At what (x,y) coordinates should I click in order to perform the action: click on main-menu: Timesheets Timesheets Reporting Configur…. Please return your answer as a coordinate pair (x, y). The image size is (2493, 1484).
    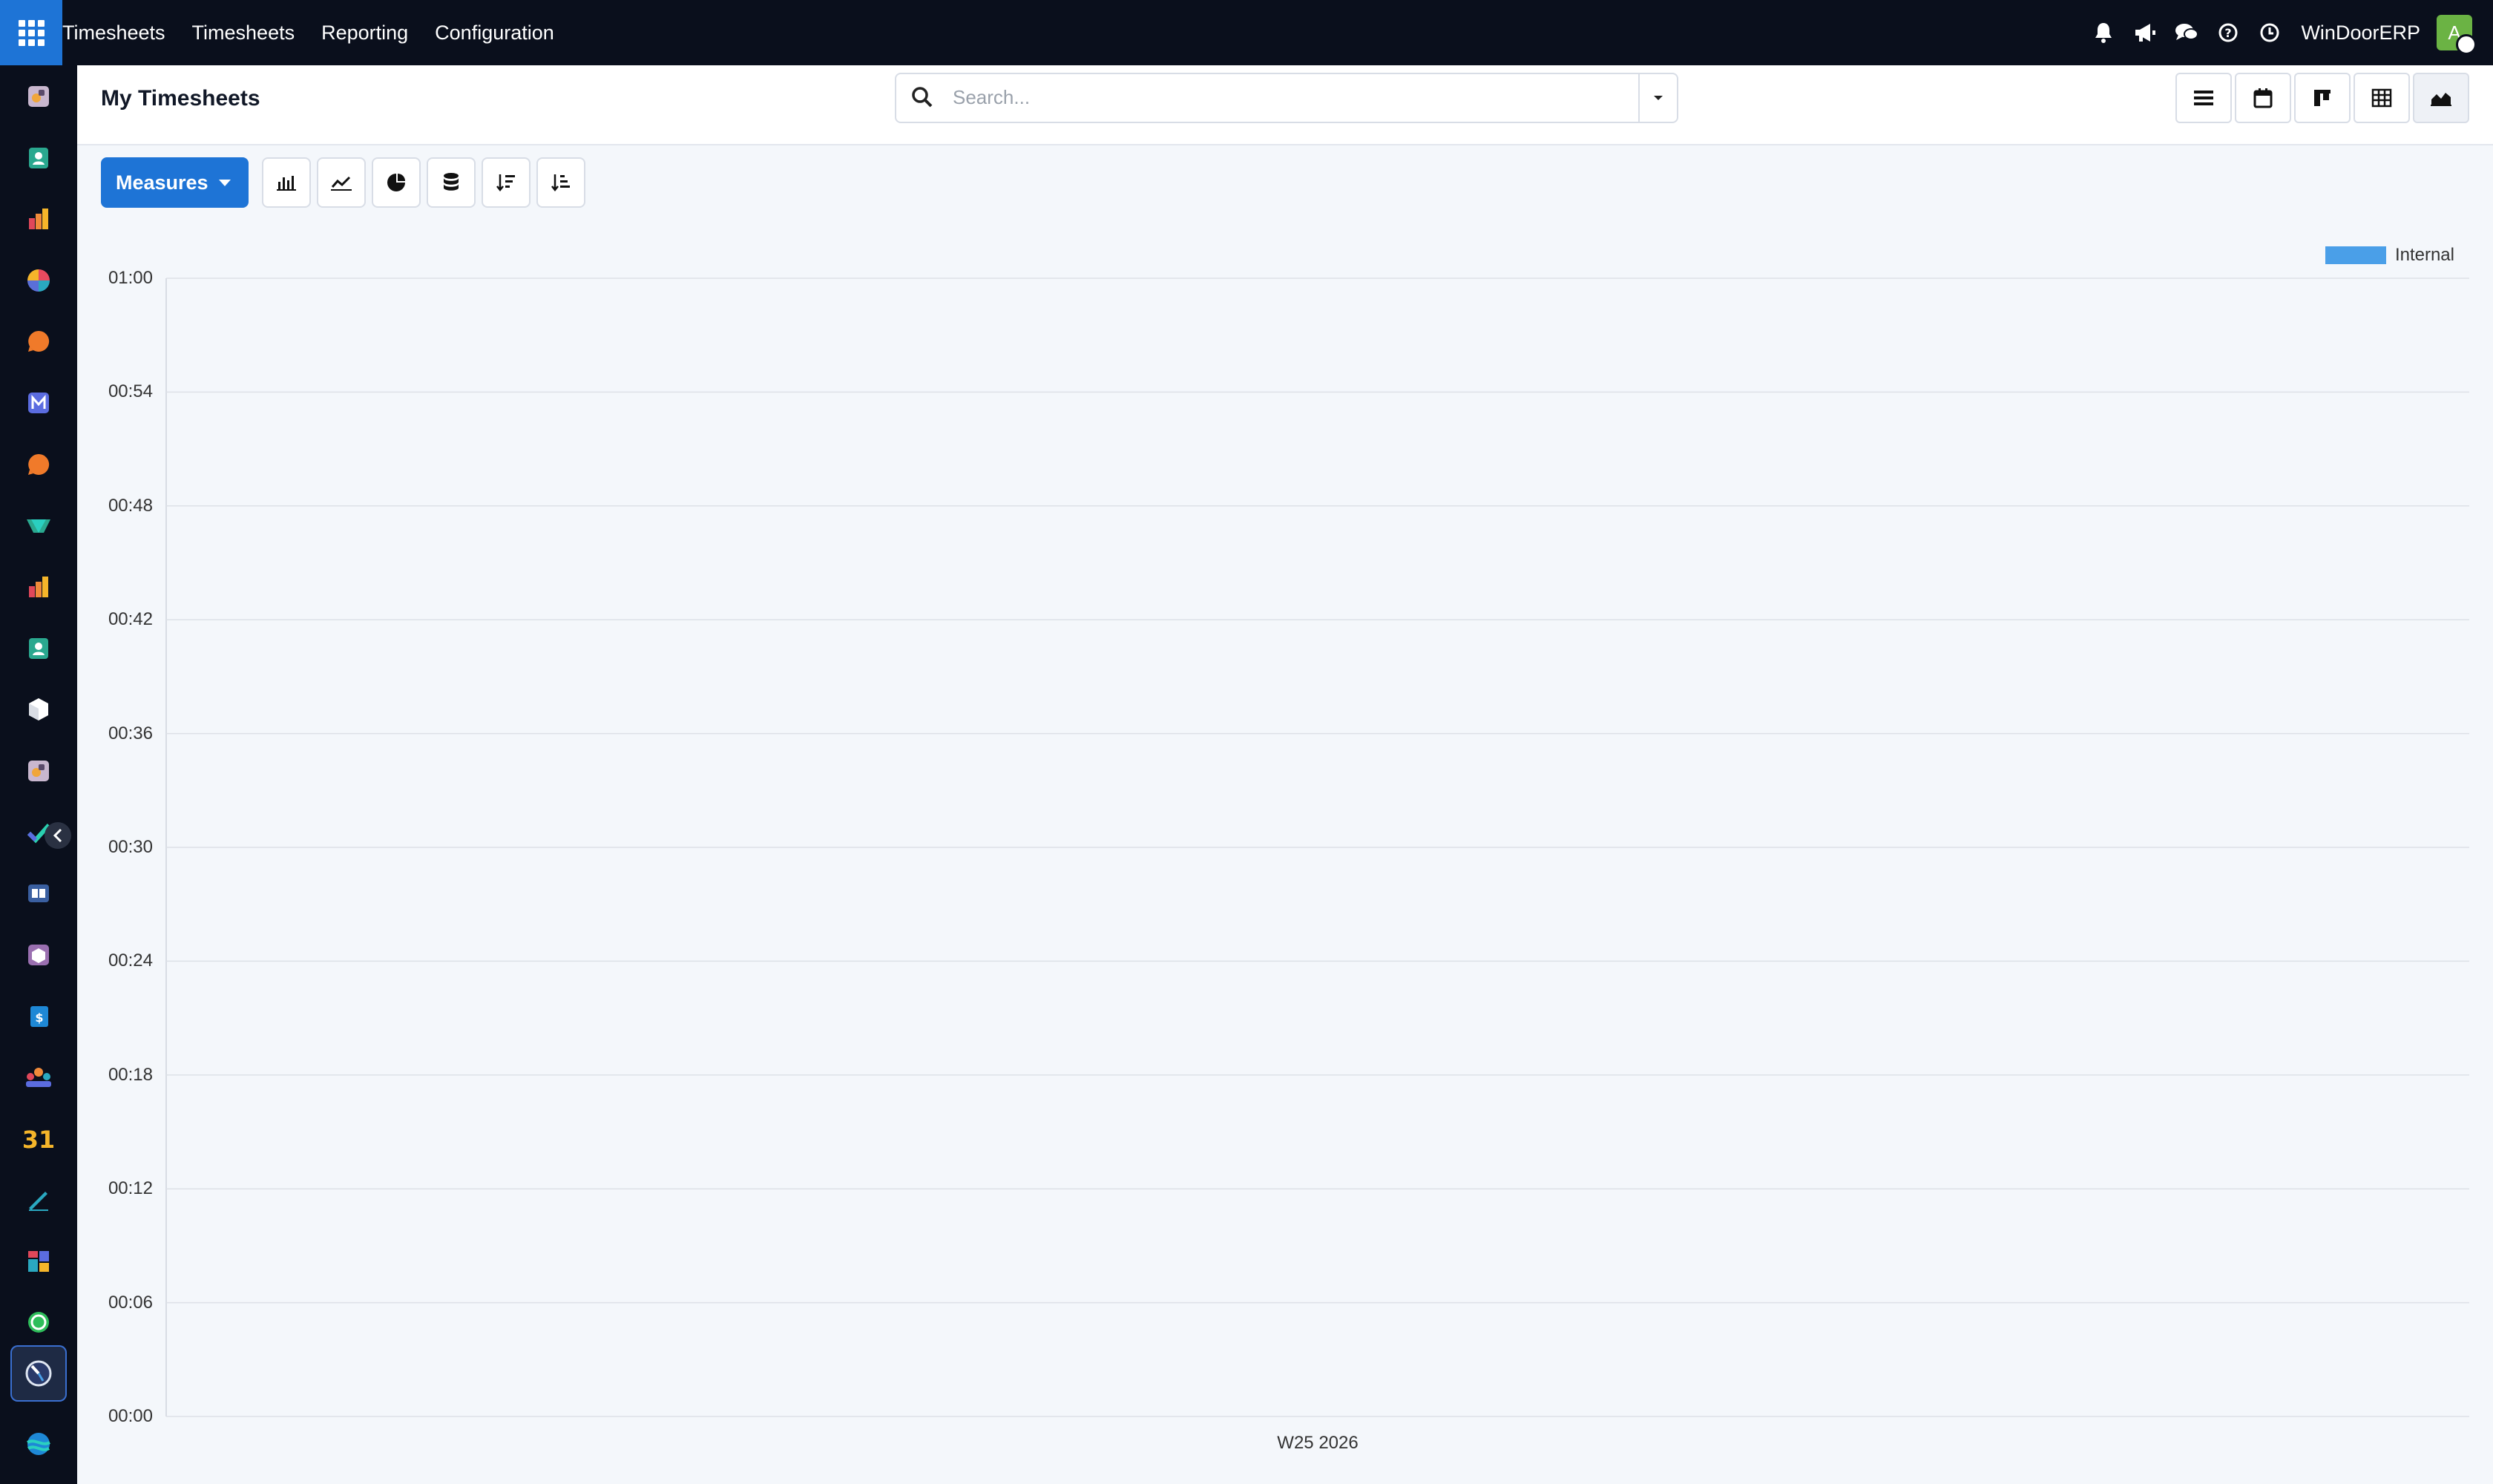
    Looking at the image, I should click on (321, 32).